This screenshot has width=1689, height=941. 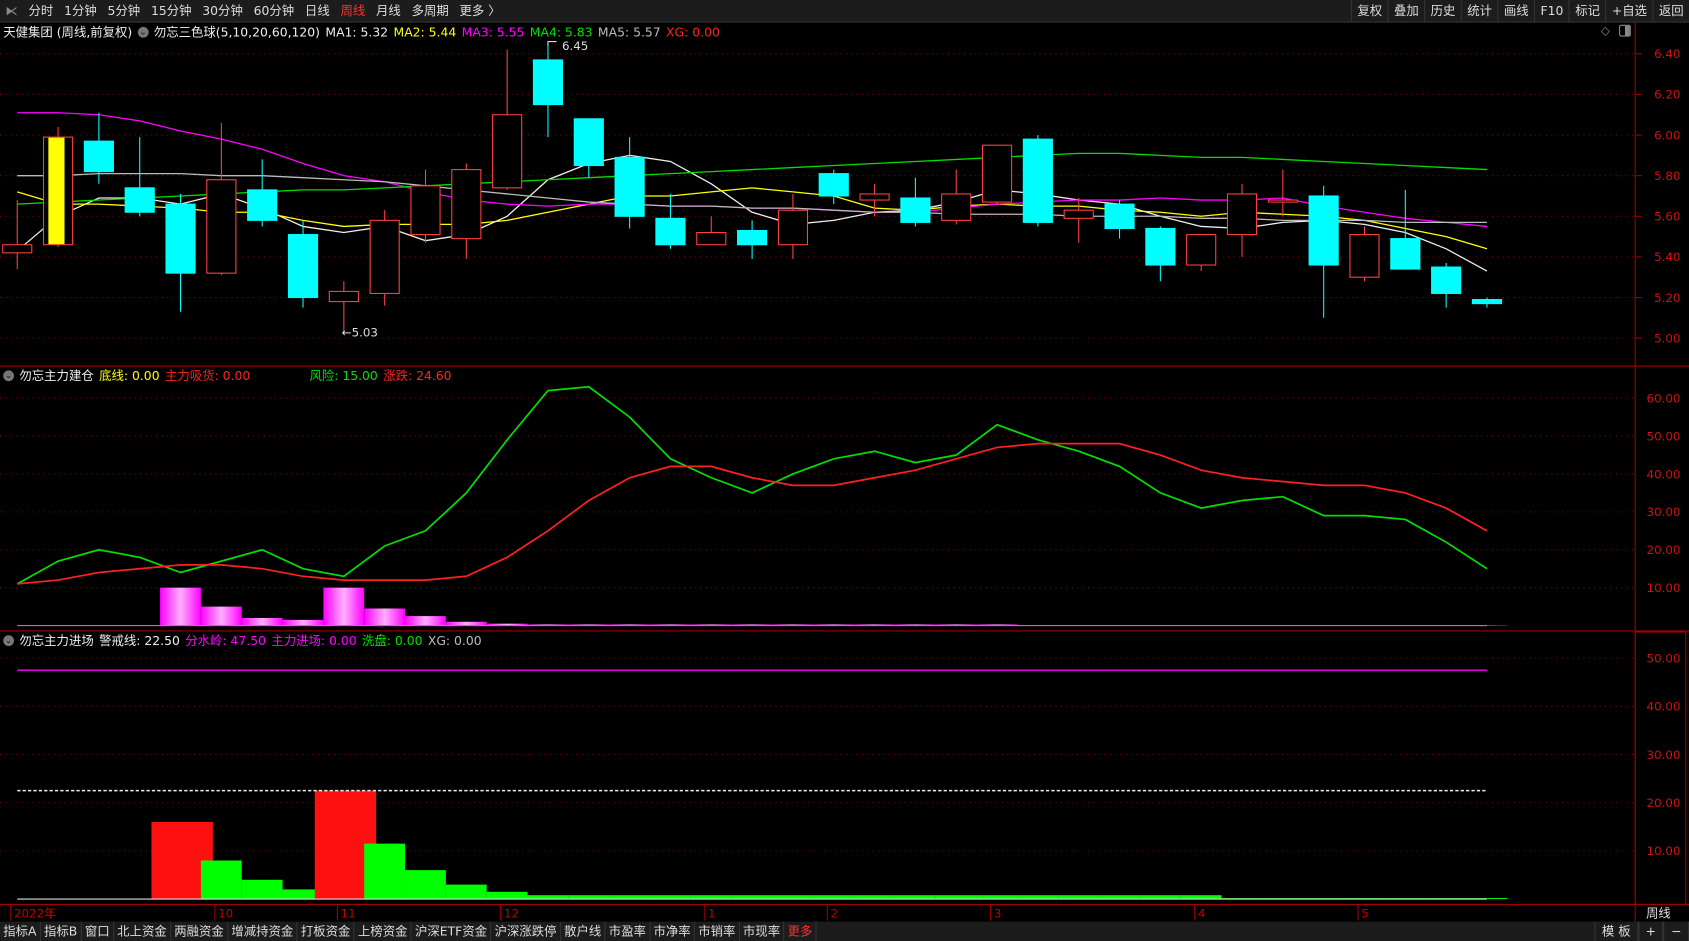 I want to click on toolbar-button: 返回, so click(x=1670, y=11).